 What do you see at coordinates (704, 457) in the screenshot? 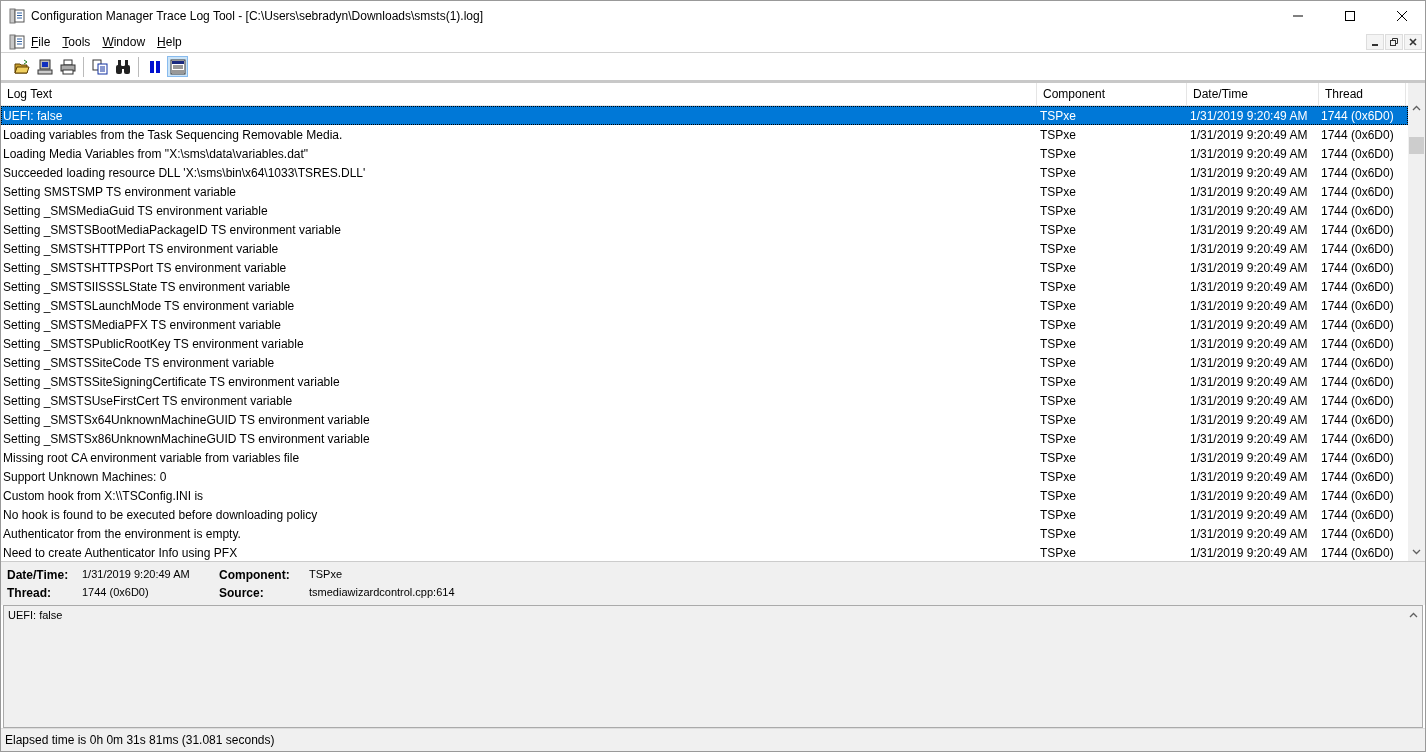
I see `log-row: Missing root CA environment variable from variables file TSPxe 1/31/2019 9:20:49 AM 1744 (0x6D0)` at bounding box center [704, 457].